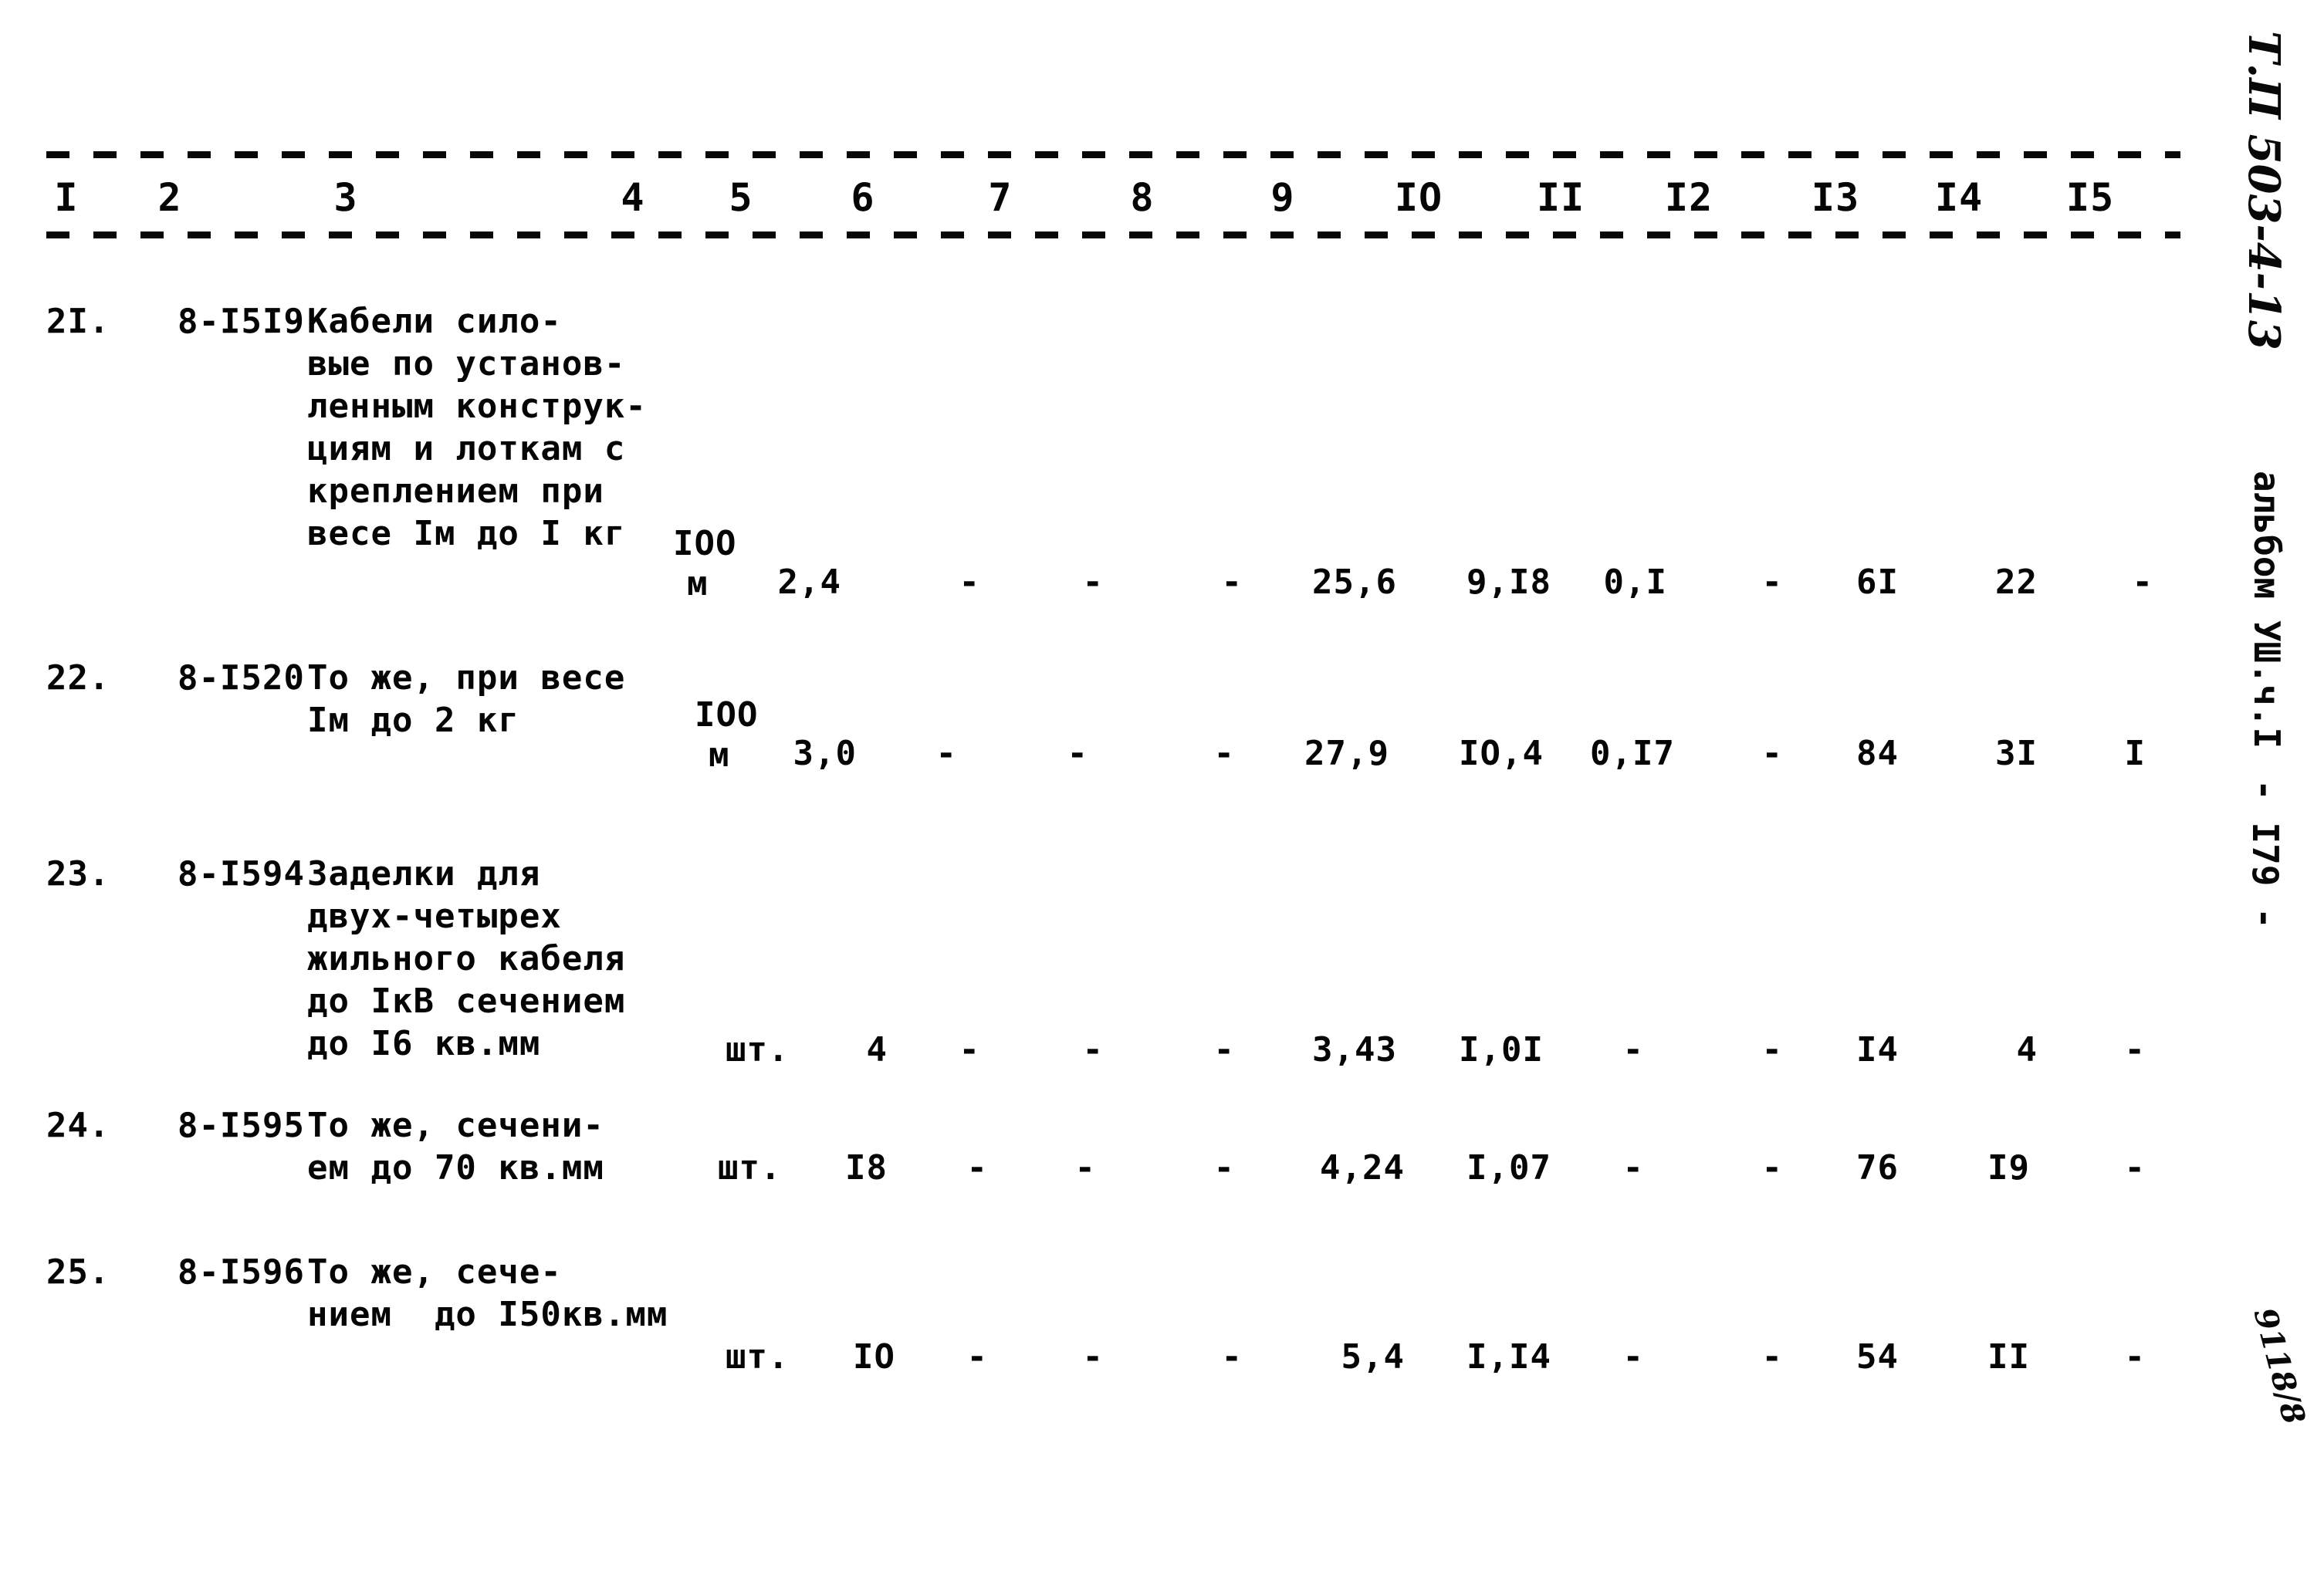 This screenshot has height=1595, width=2324. What do you see at coordinates (66, 197) in the screenshot?
I see `column-number-1: I` at bounding box center [66, 197].